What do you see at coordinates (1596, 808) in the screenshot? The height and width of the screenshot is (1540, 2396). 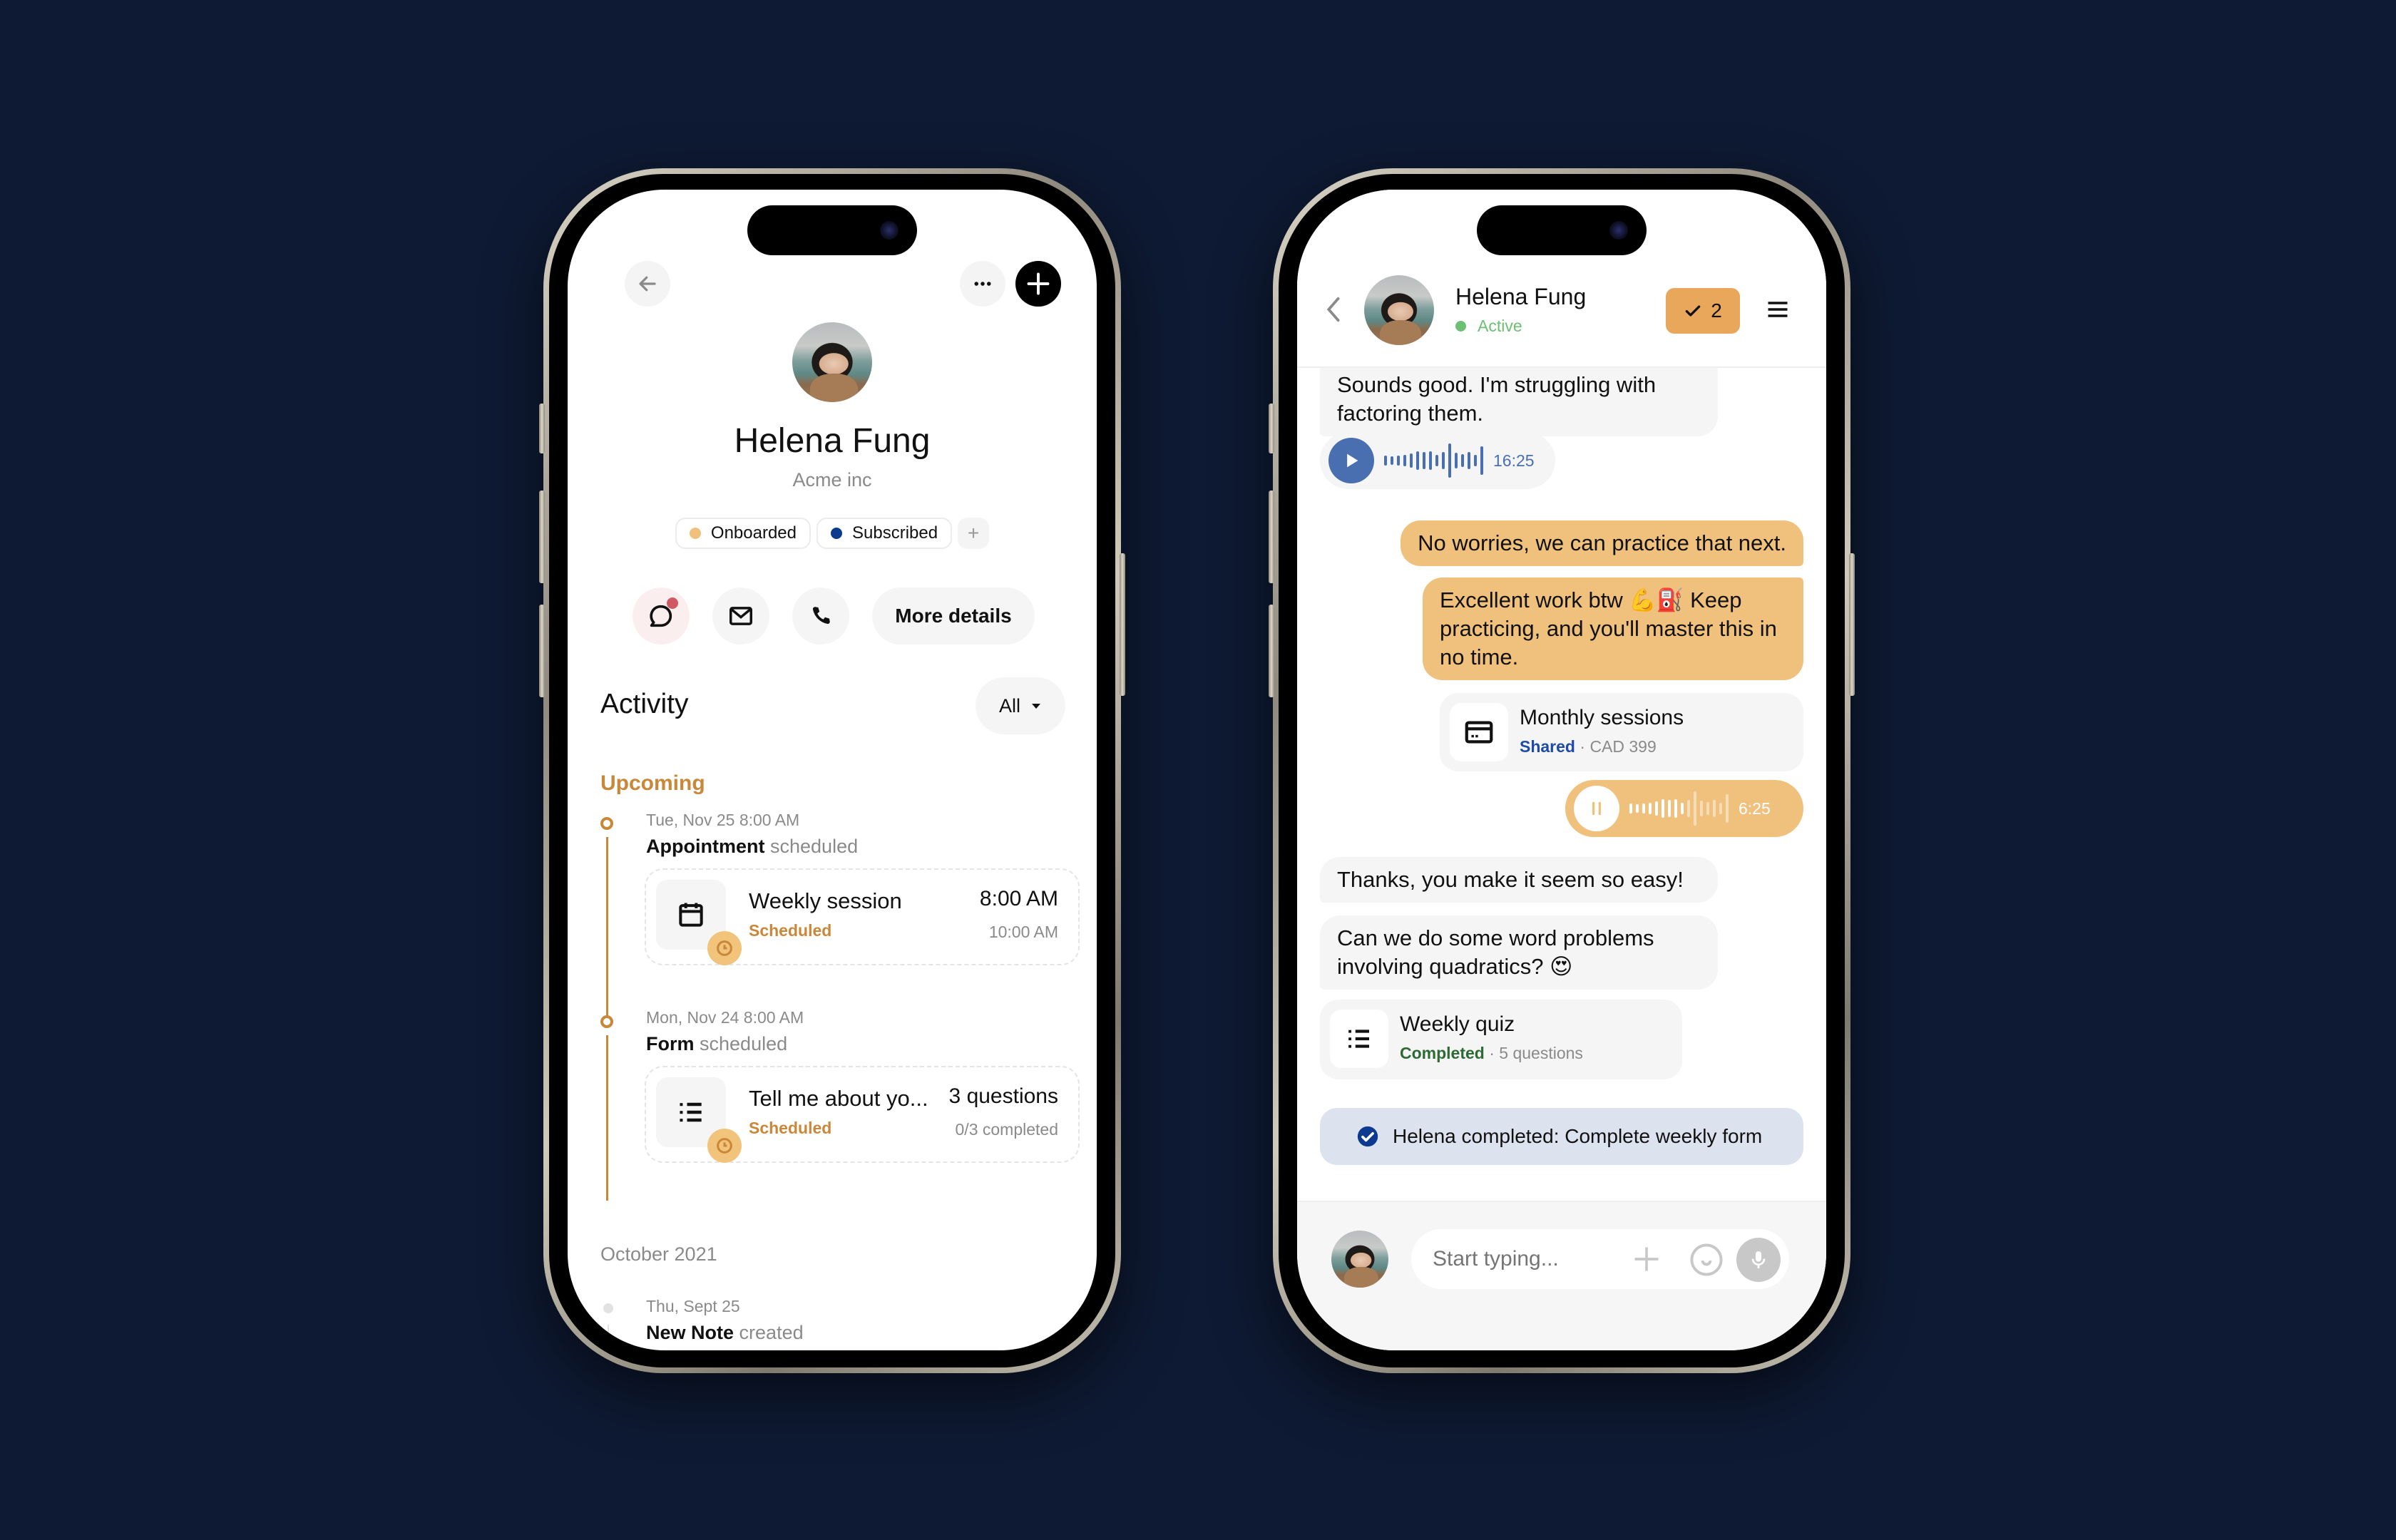 I see `pause-button` at bounding box center [1596, 808].